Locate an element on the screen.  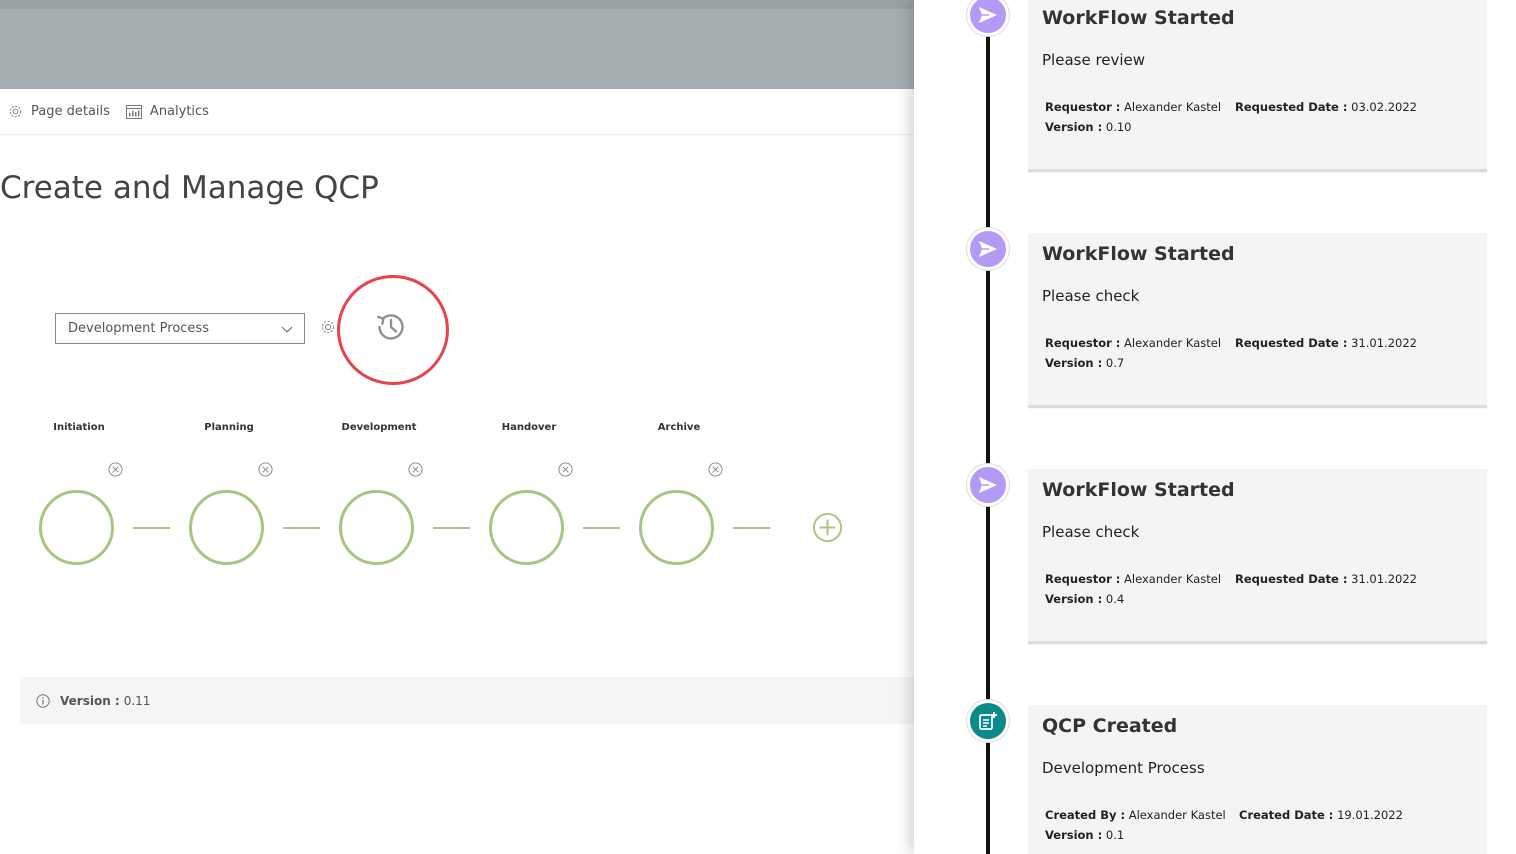
version-value: 0.11 is located at coordinates (137, 700).